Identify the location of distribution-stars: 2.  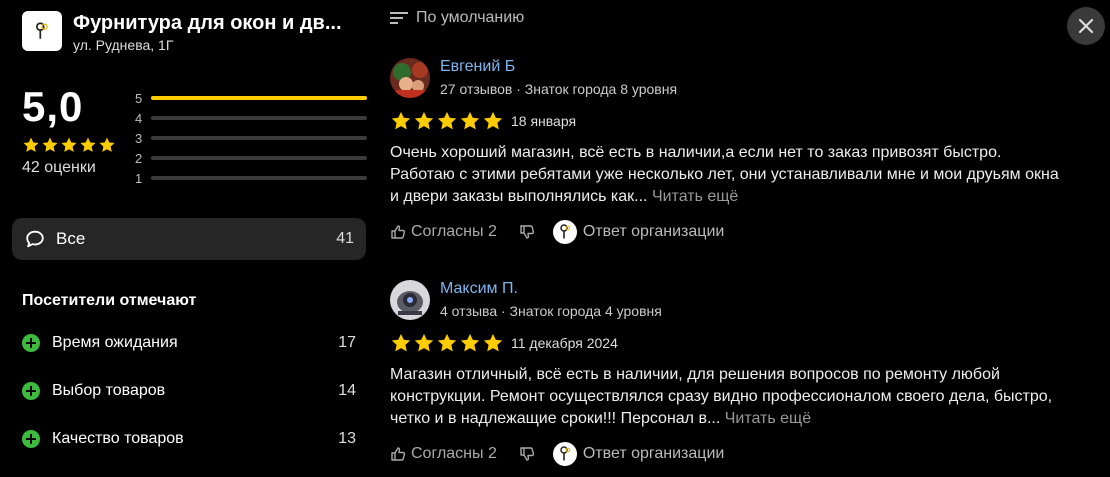
(139, 158).